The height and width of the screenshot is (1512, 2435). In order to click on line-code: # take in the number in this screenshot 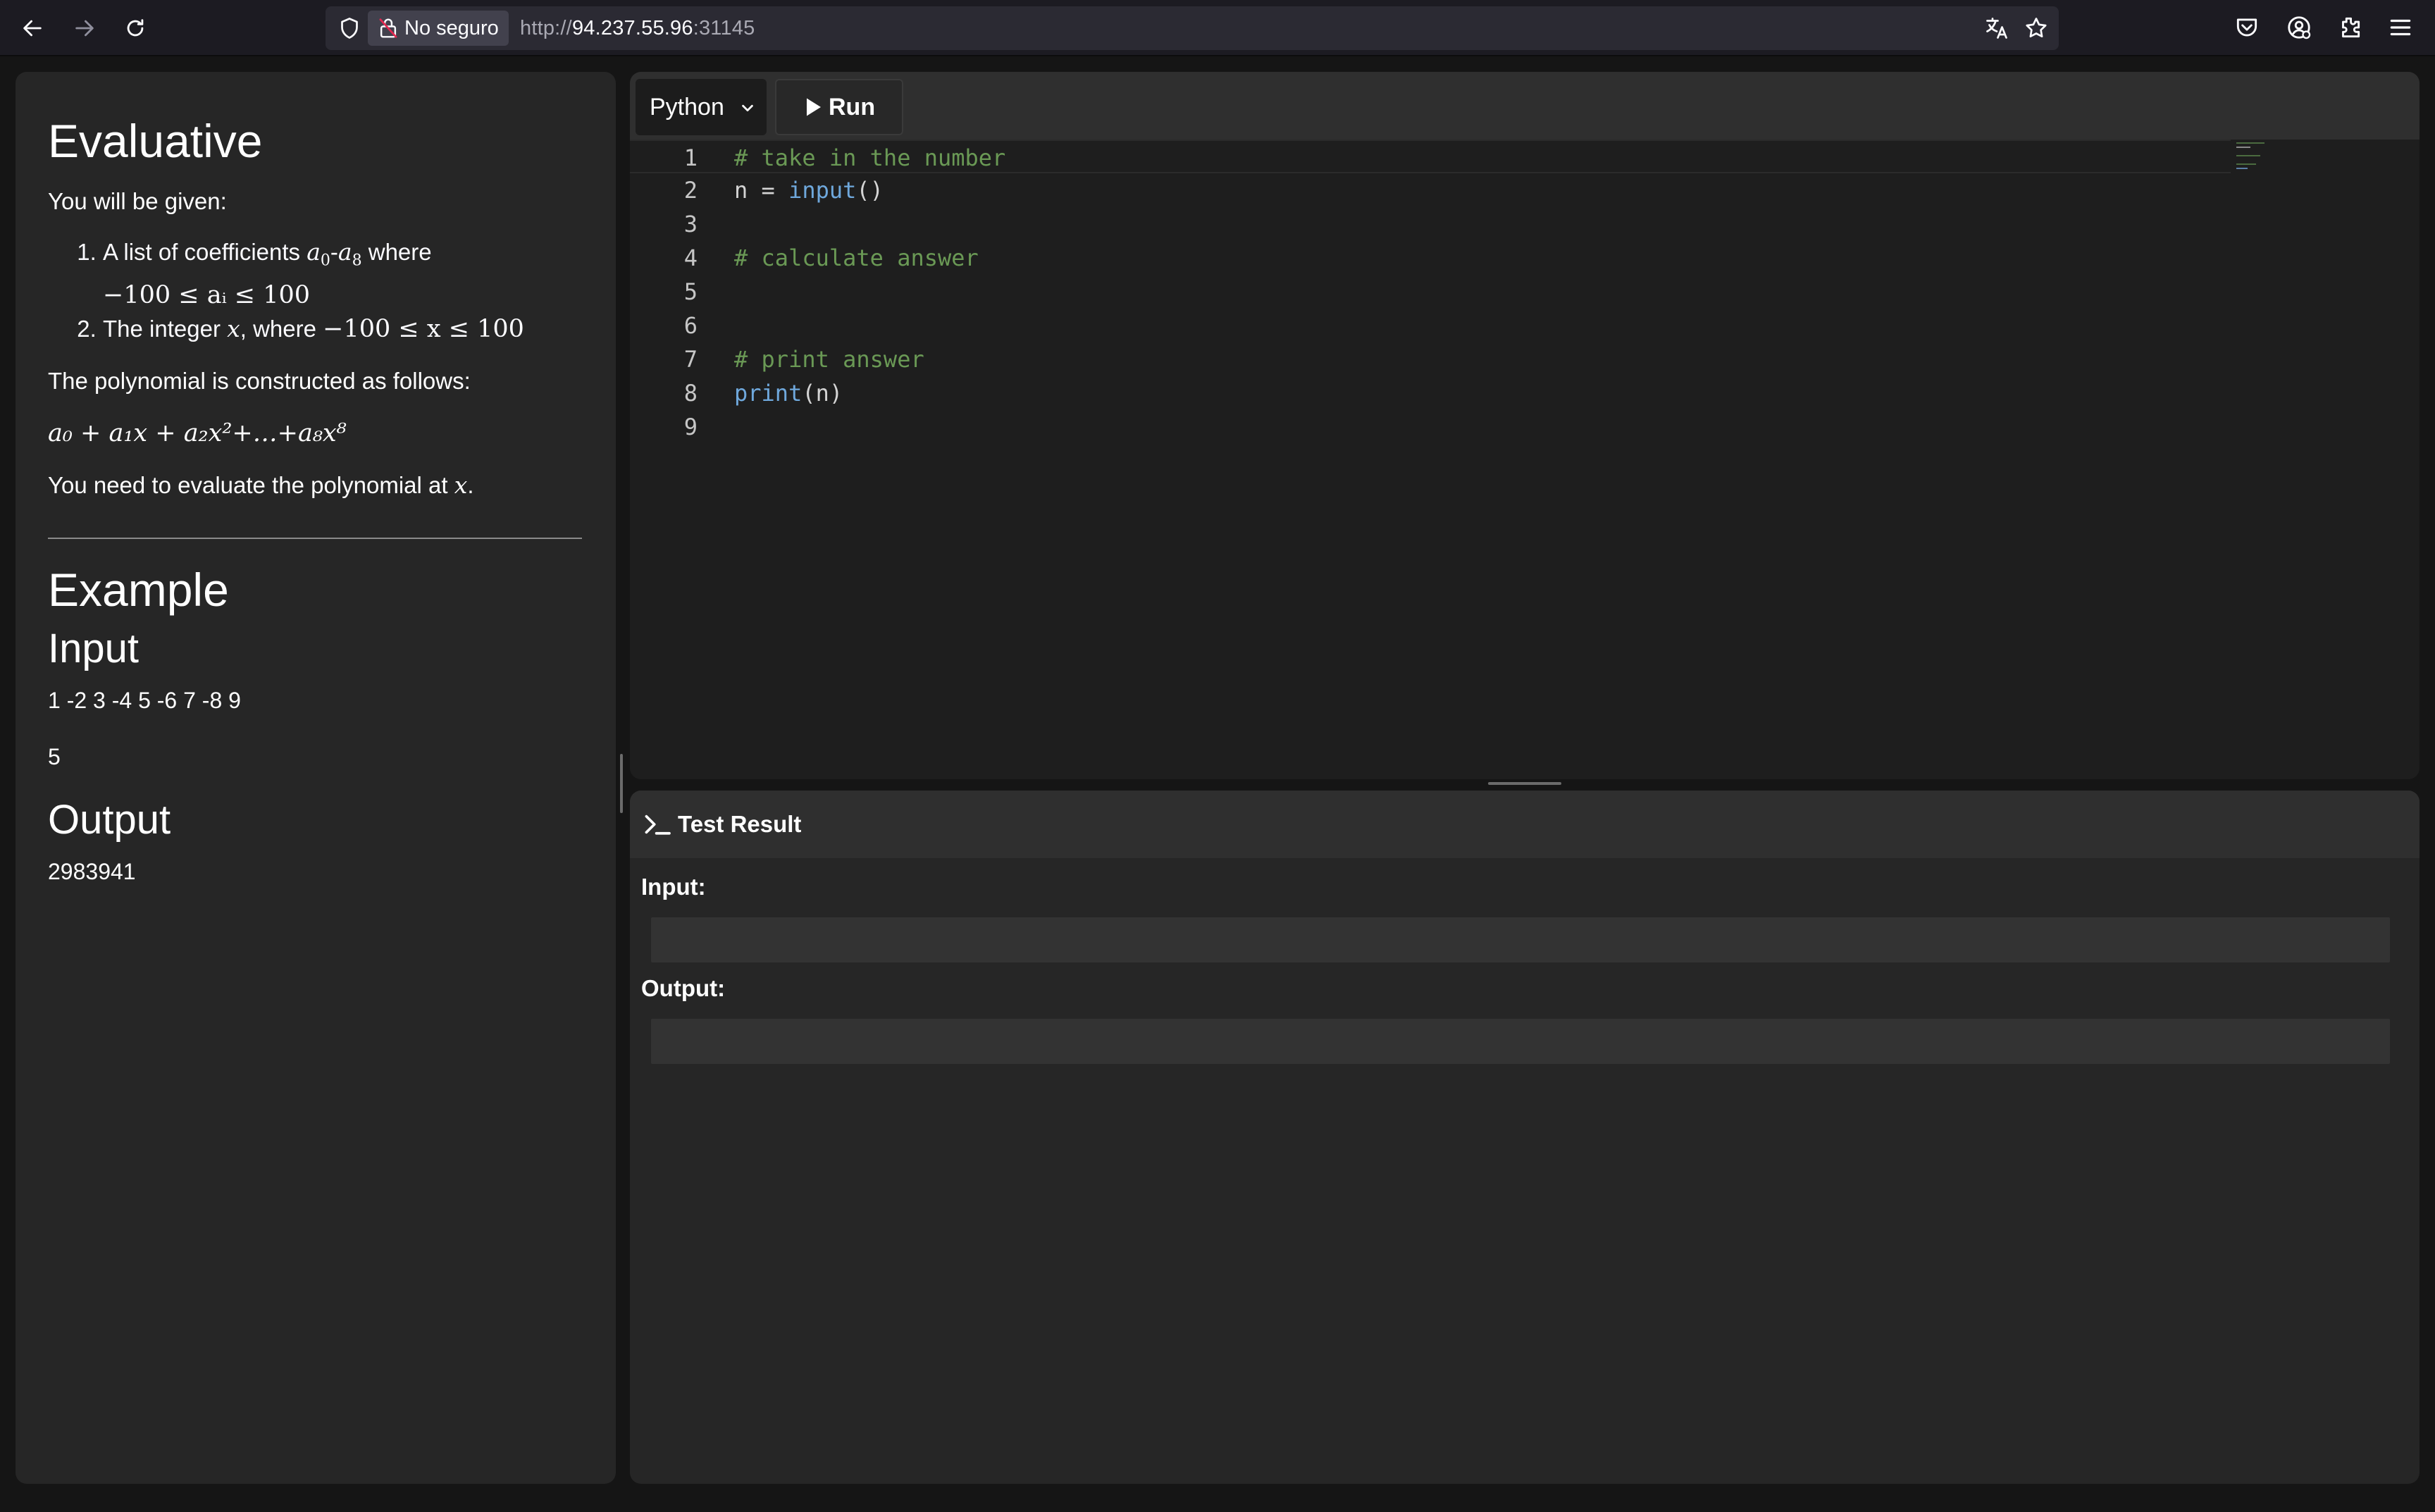, I will do `click(870, 157)`.